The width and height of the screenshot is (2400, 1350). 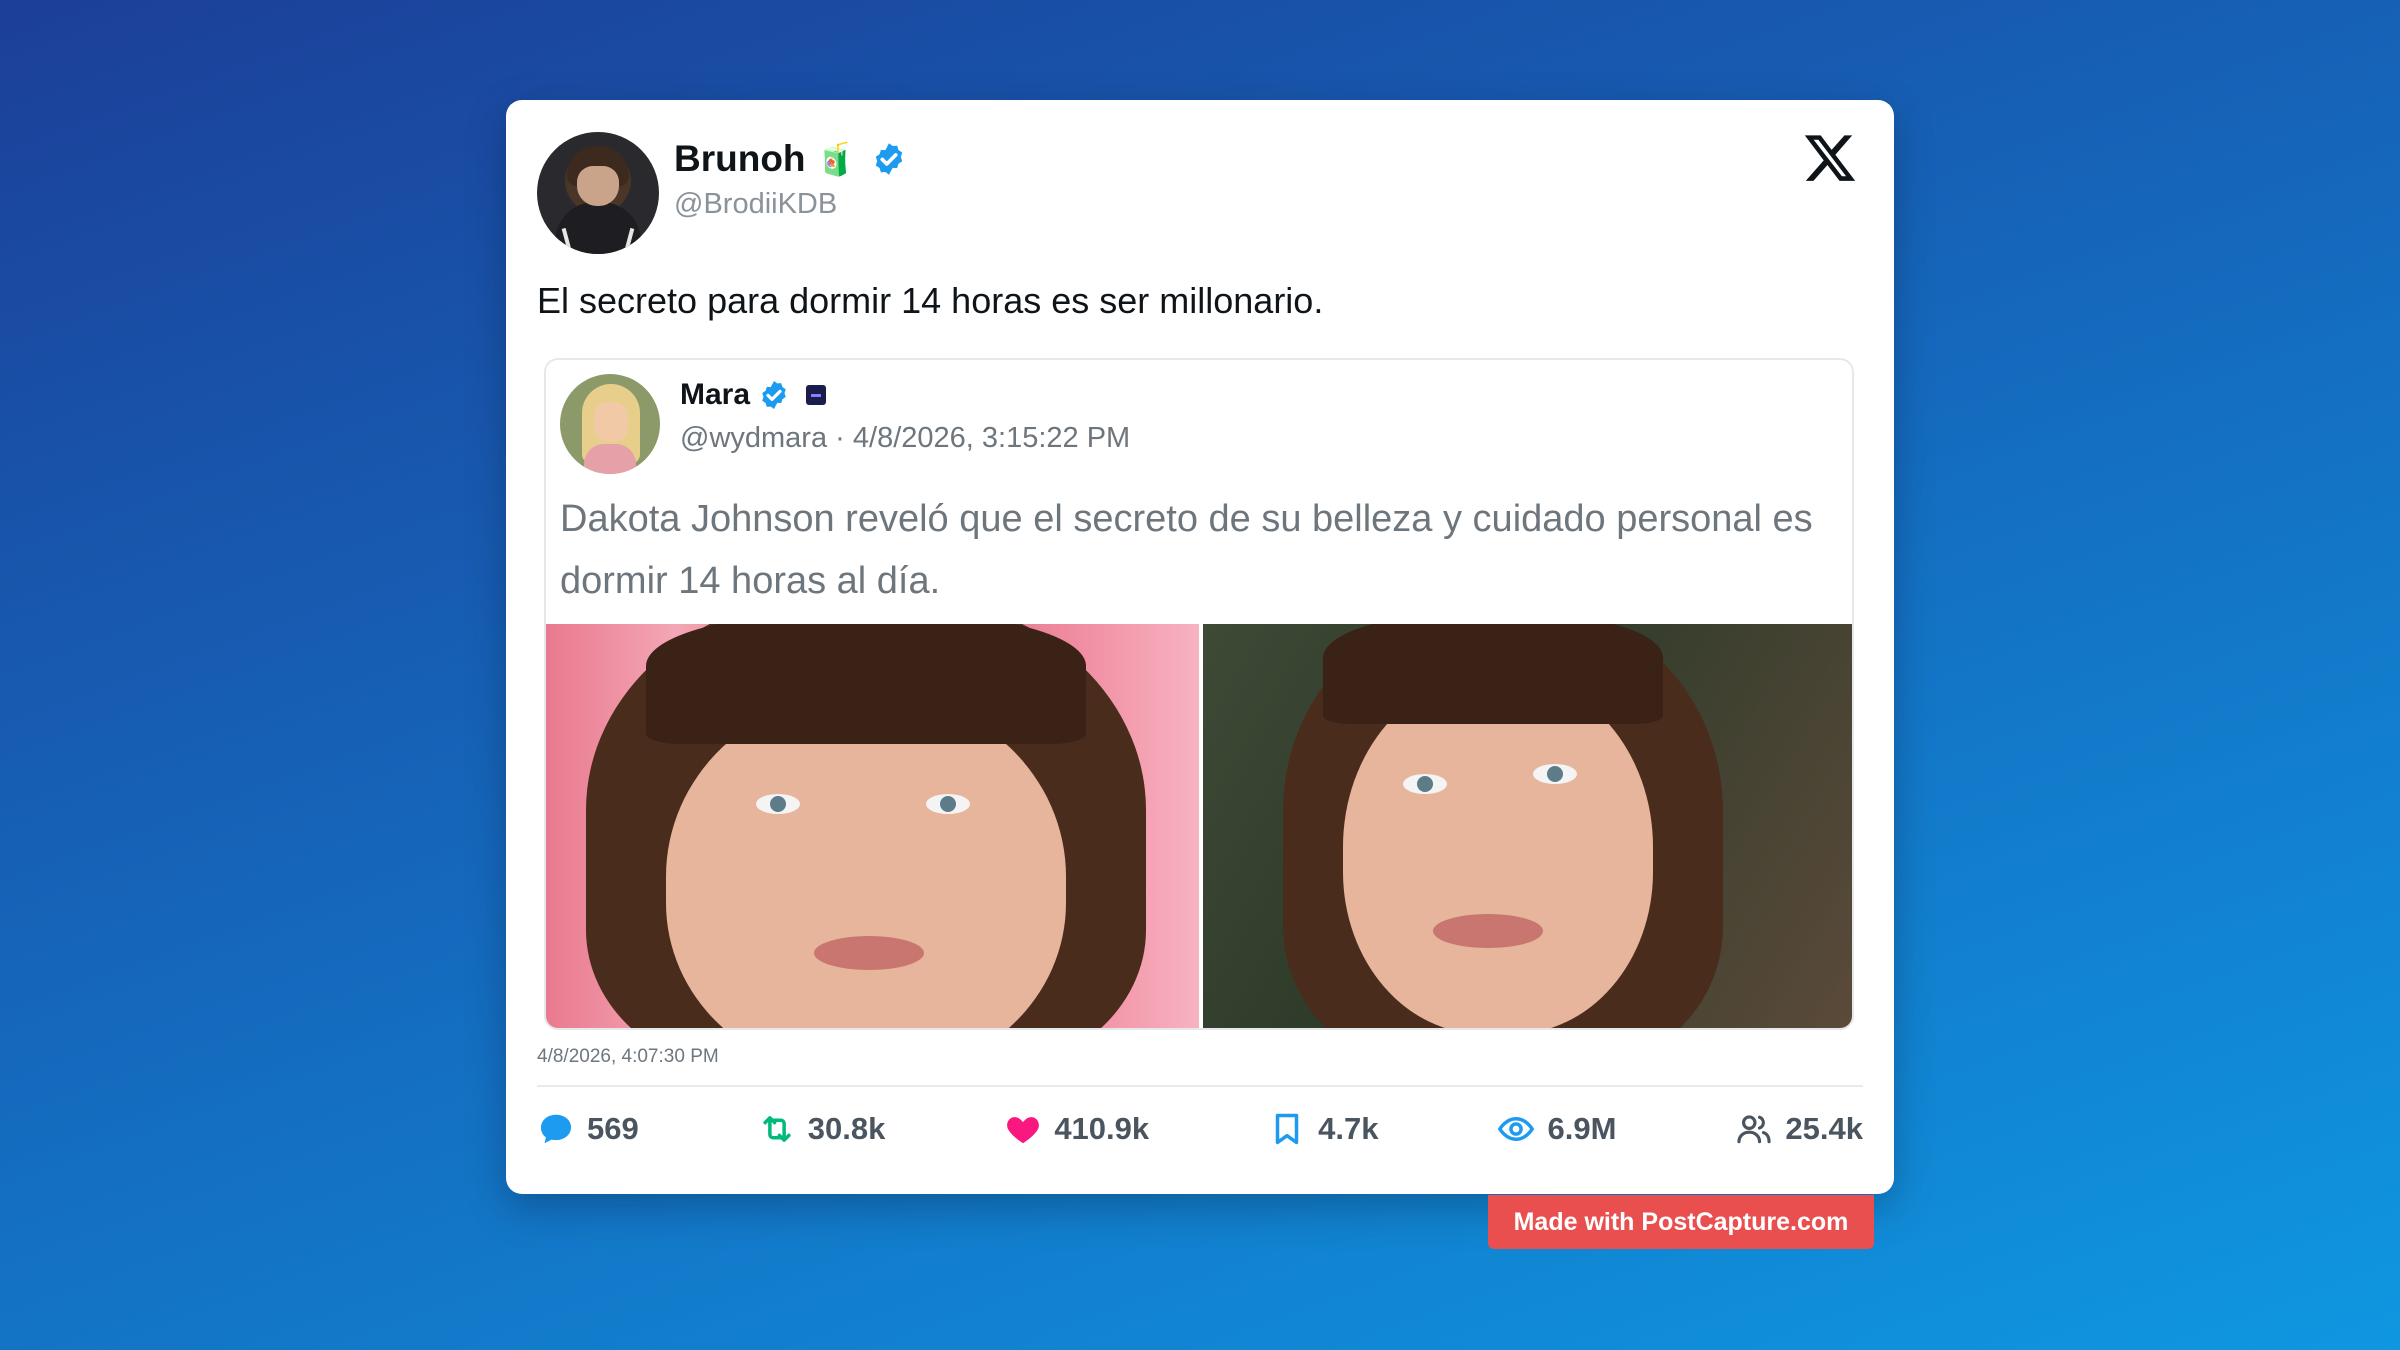 I want to click on author-avatar, so click(x=598, y=193).